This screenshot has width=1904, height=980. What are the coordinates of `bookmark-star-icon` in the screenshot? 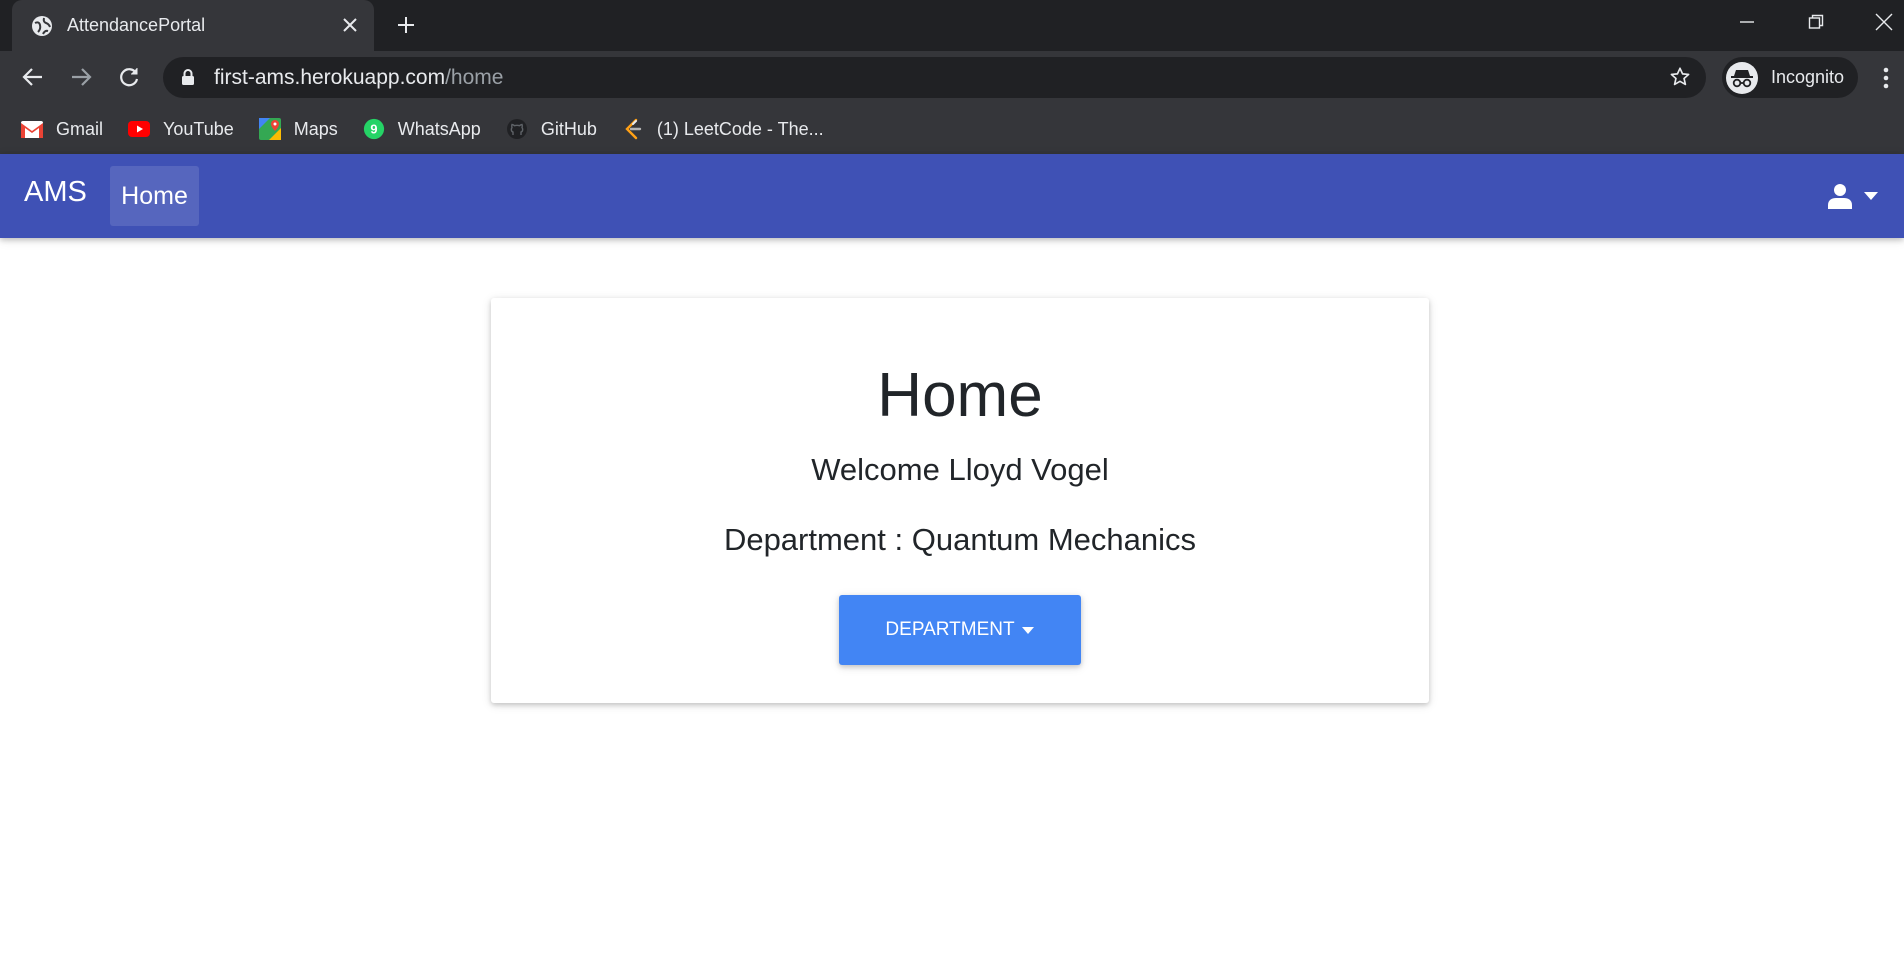 It's located at (1680, 77).